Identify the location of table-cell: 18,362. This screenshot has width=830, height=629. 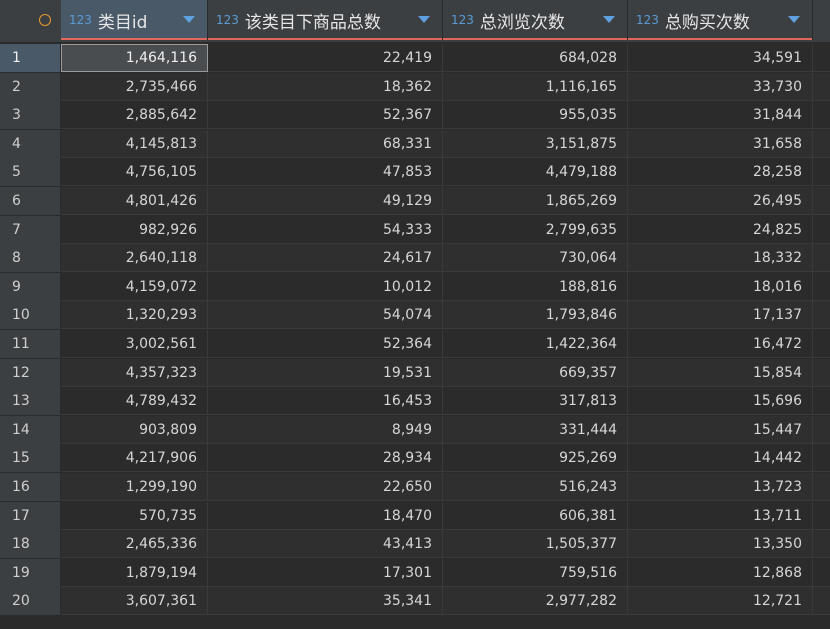
(325, 86).